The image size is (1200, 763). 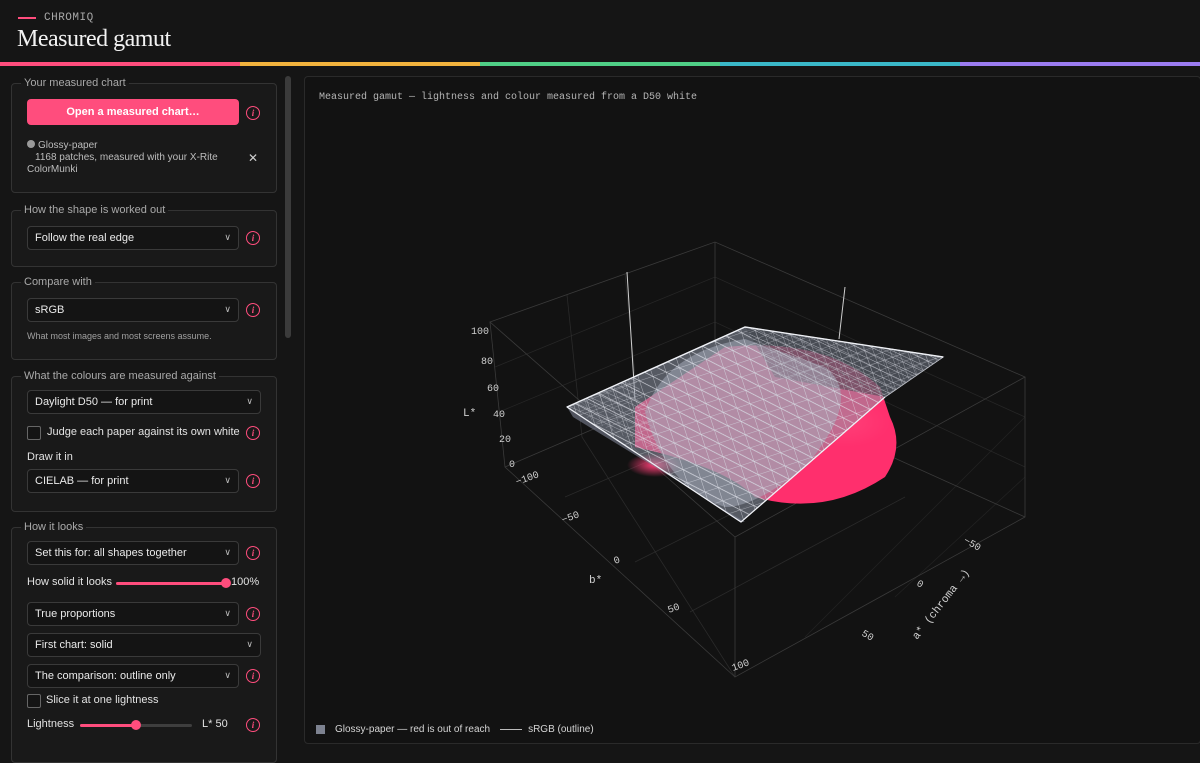 What do you see at coordinates (971, 545) in the screenshot?
I see `a-axis-tick: −50` at bounding box center [971, 545].